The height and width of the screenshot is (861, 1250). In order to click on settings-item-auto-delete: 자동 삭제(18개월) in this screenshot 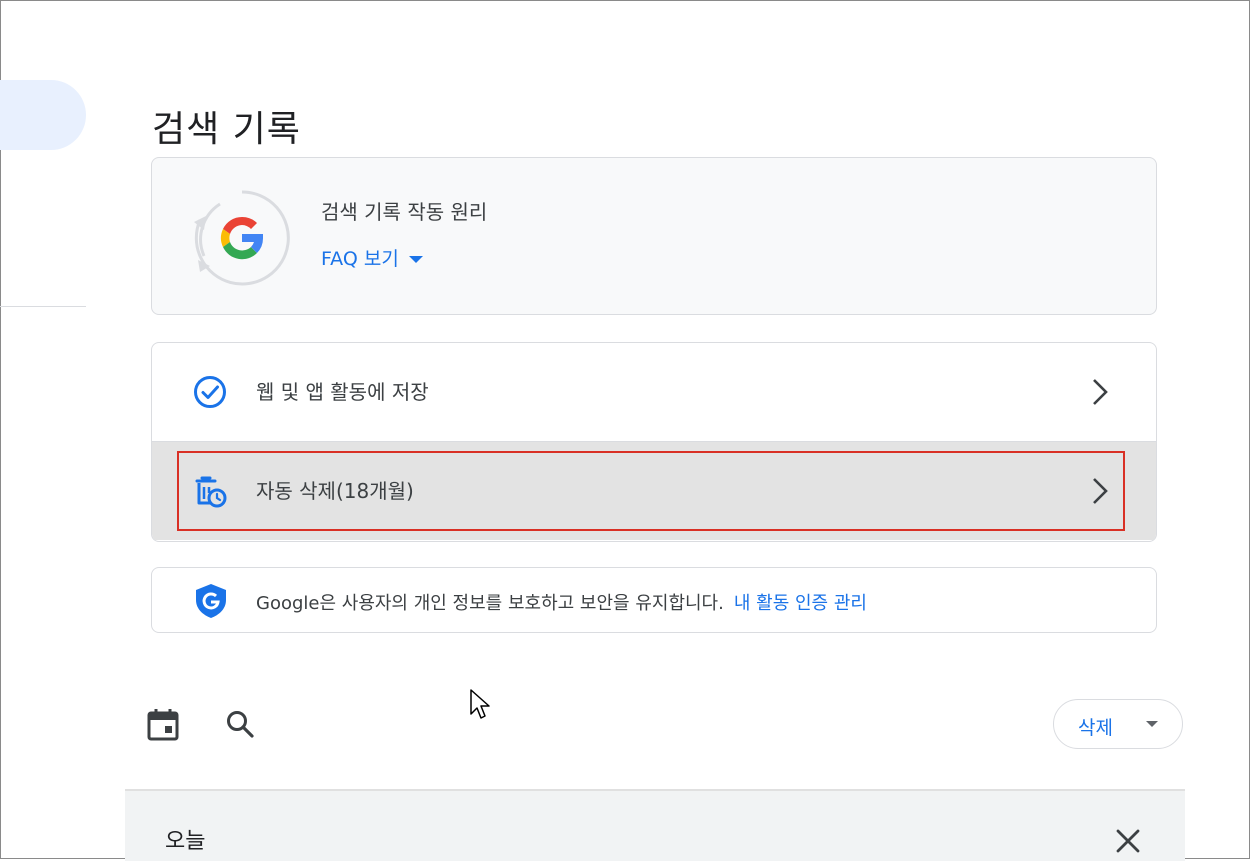, I will do `click(654, 490)`.